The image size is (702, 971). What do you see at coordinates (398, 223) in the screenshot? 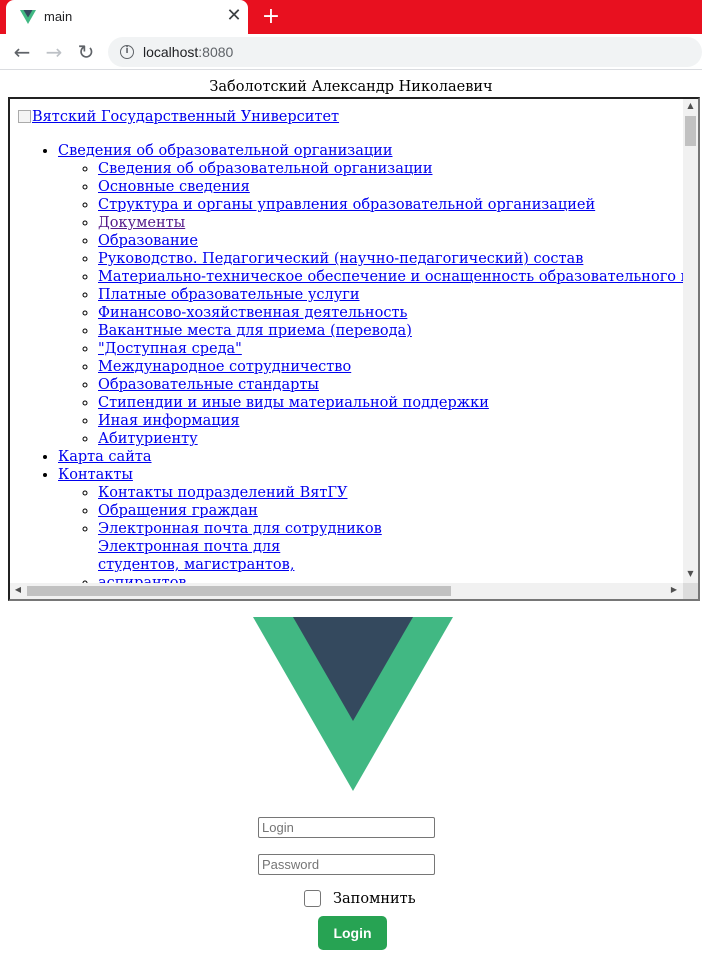
I see `submenu-item: Документы` at bounding box center [398, 223].